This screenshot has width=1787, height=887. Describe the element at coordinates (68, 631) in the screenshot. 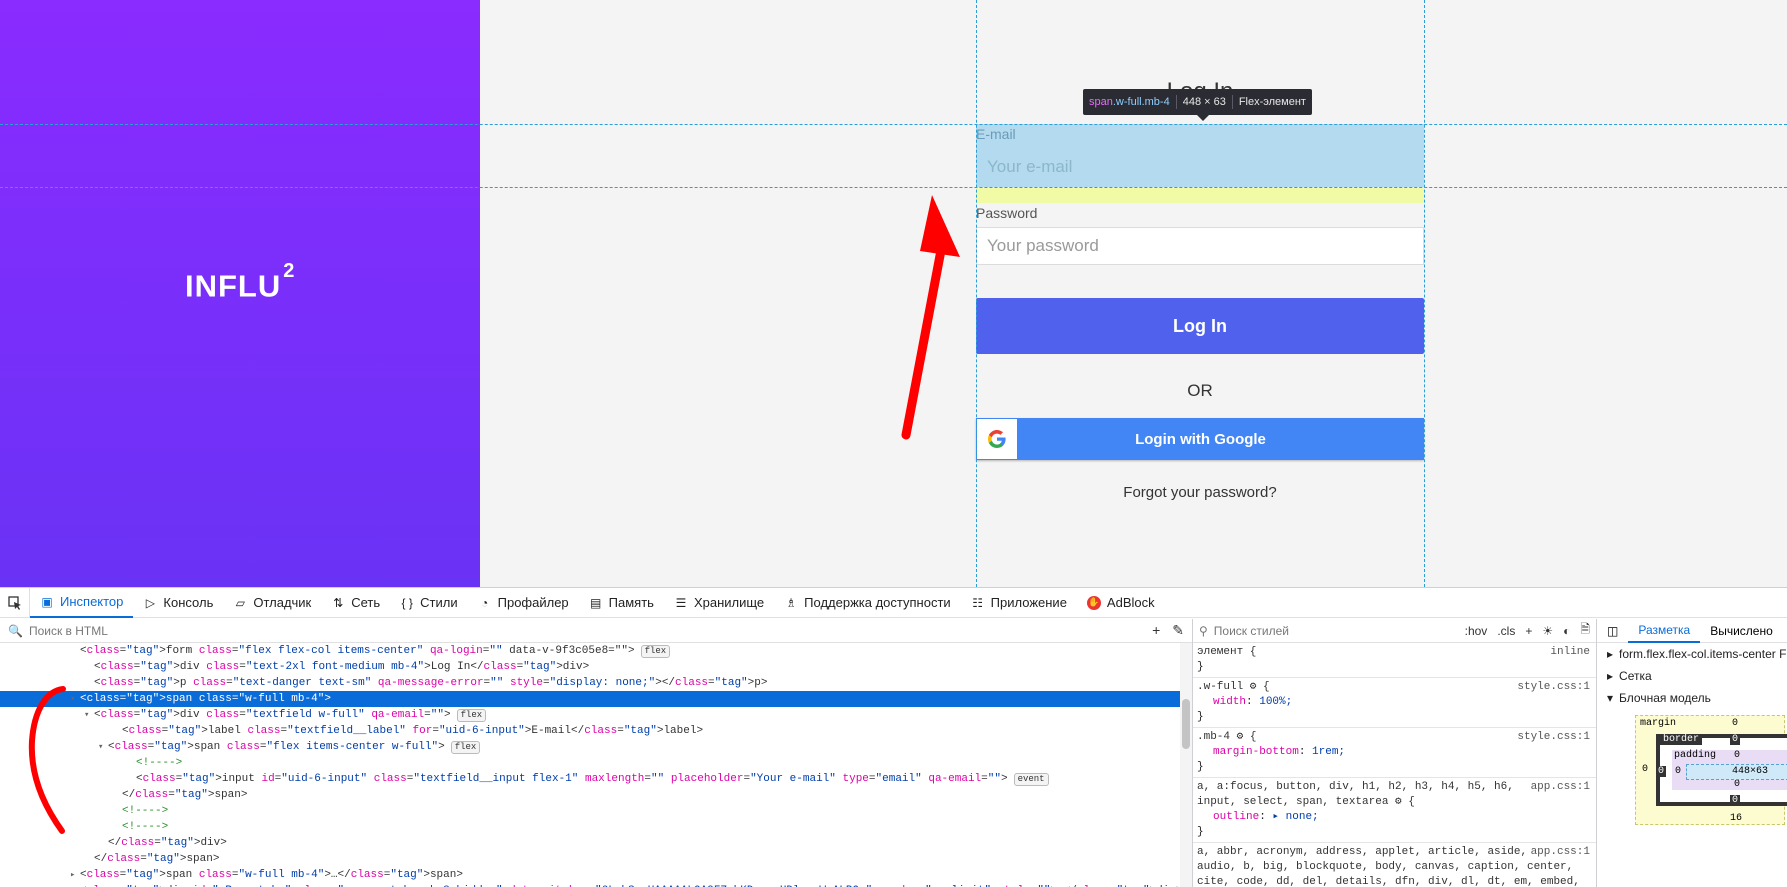

I see `html-search-input: Поиск в HTML` at that location.